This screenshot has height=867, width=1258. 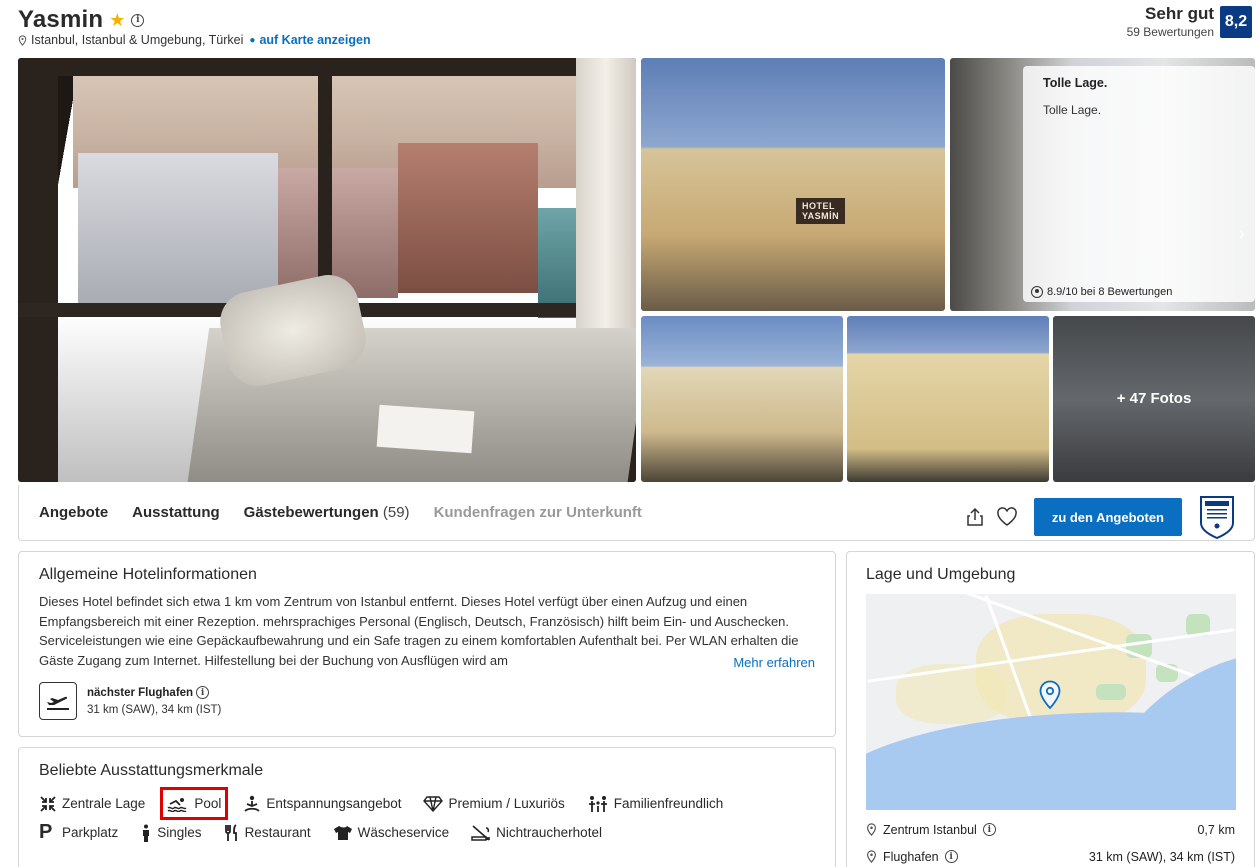 I want to click on hotel-header: Yasmin ★ i, so click(x=81, y=20).